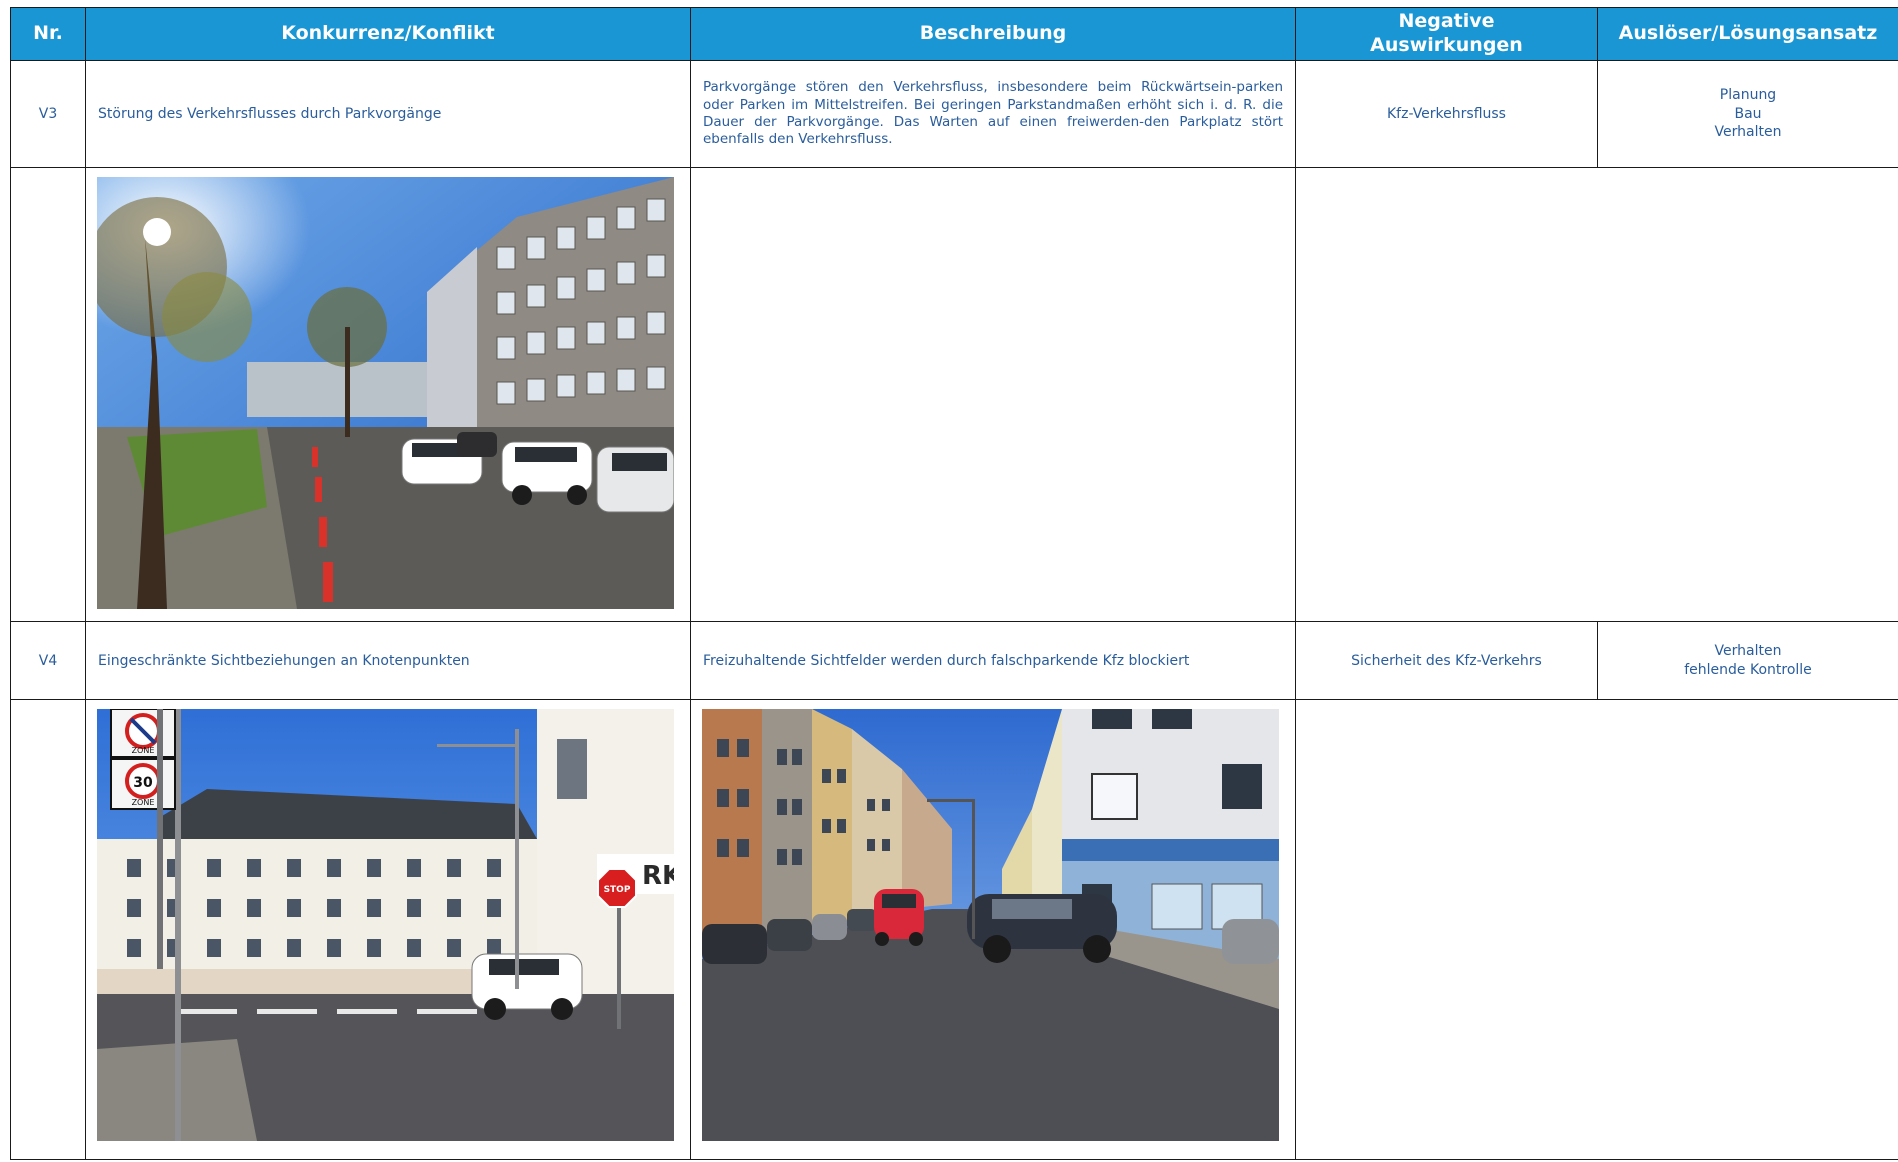 This screenshot has height=1162, width=1898. Describe the element at coordinates (658, 876) in the screenshot. I see `shop-sign: RK` at that location.